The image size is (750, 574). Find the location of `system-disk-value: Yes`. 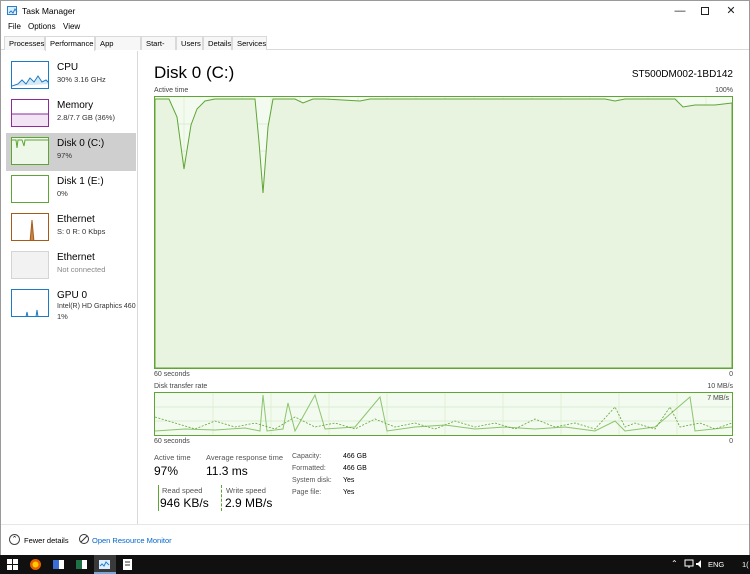

system-disk-value: Yes is located at coordinates (349, 480).